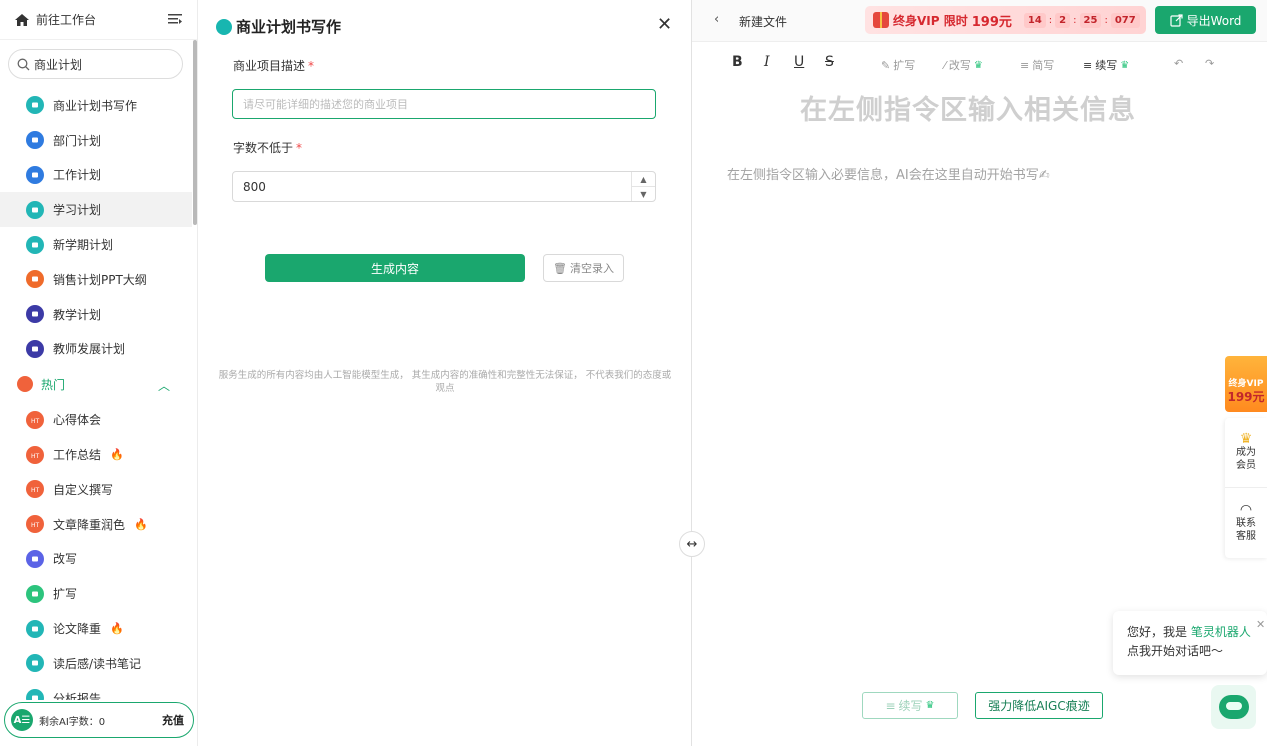 The width and height of the screenshot is (1267, 746). Describe the element at coordinates (1246, 523) in the screenshot. I see `contact-service-button: ◠ 联系 客服` at that location.